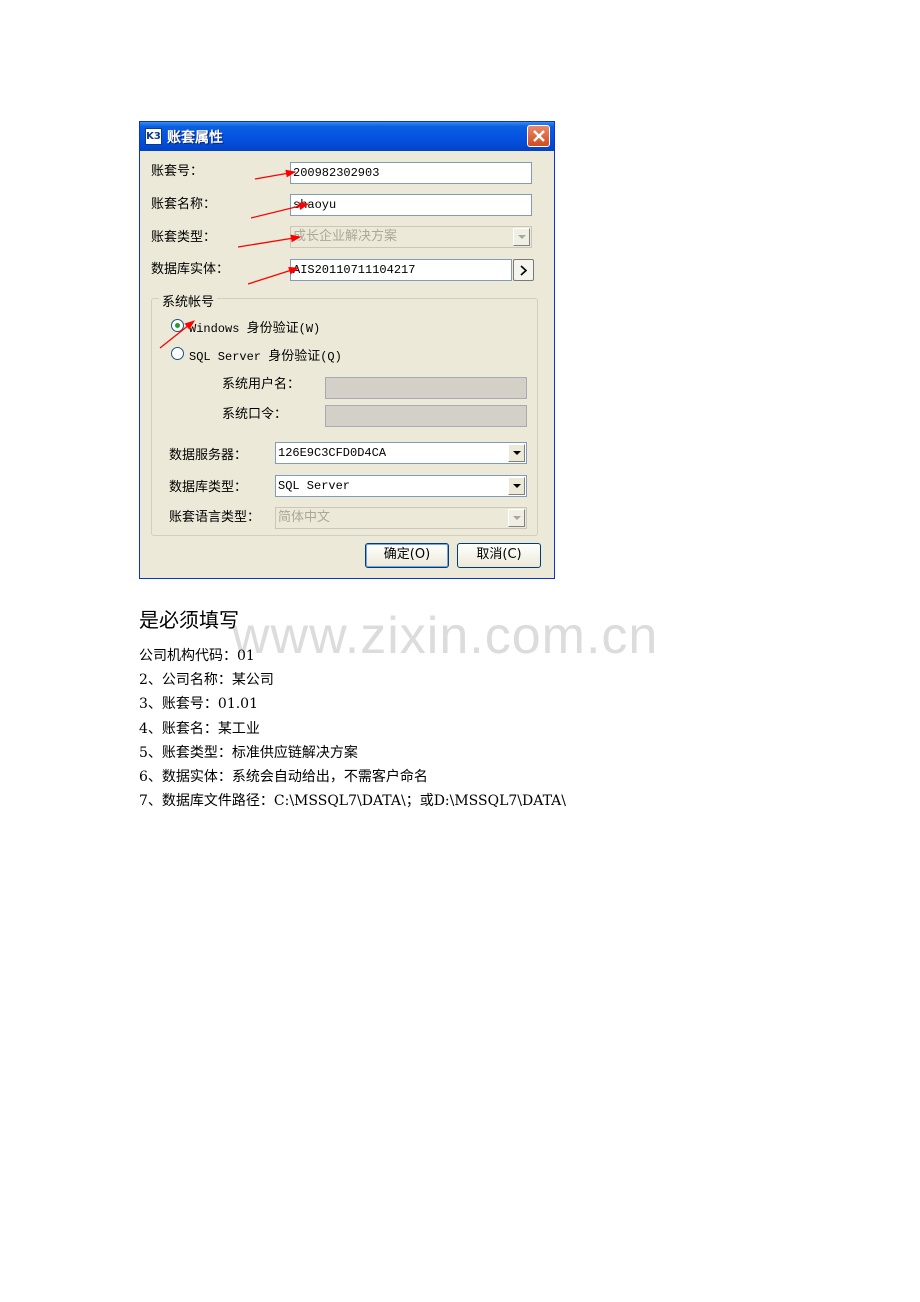  I want to click on system-user-label: 系统用户名：, so click(261, 384).